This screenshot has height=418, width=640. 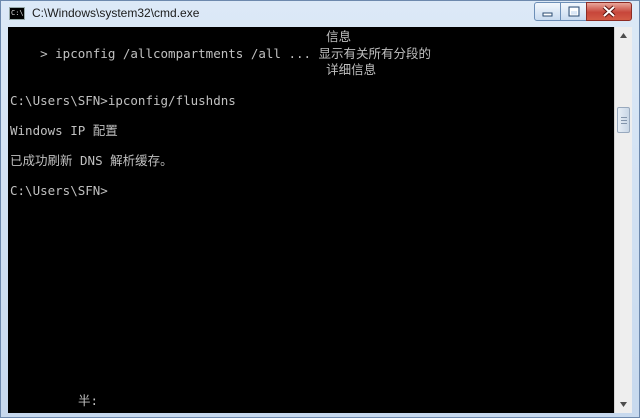 I want to click on close-icon, so click(x=609, y=11).